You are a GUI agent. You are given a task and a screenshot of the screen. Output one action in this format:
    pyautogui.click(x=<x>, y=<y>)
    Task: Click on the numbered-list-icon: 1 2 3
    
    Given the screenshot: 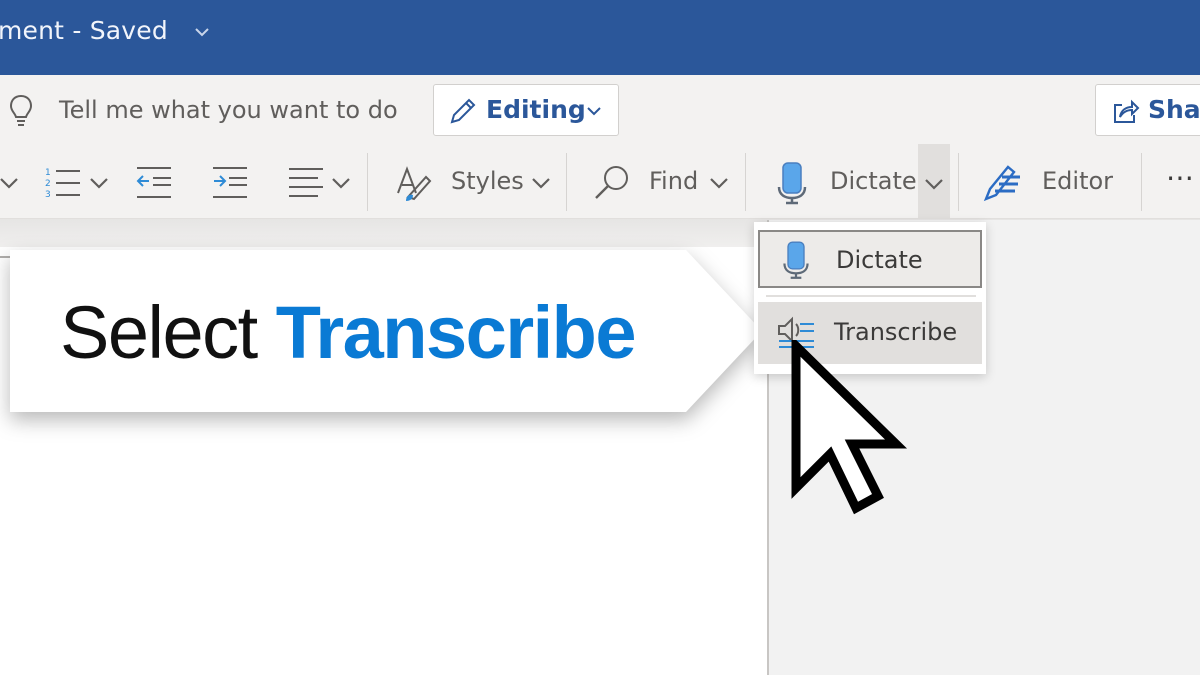 What is the action you would take?
    pyautogui.click(x=62, y=184)
    